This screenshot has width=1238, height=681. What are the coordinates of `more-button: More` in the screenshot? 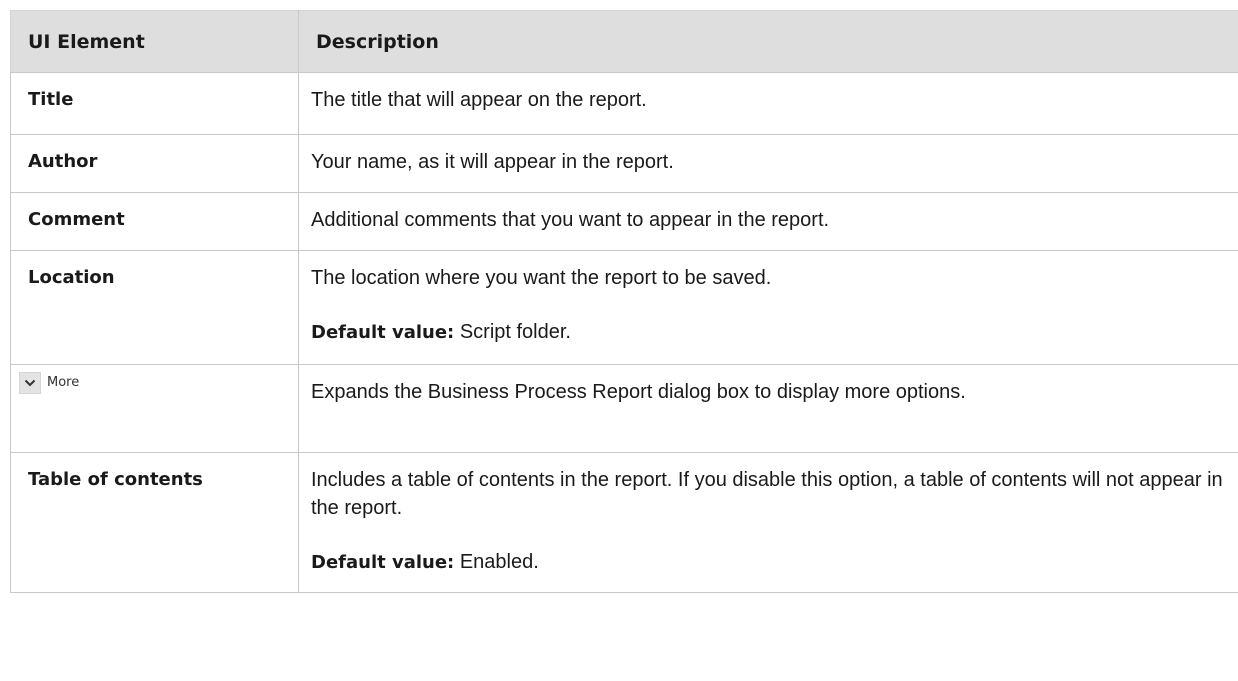 It's located at (49, 383).